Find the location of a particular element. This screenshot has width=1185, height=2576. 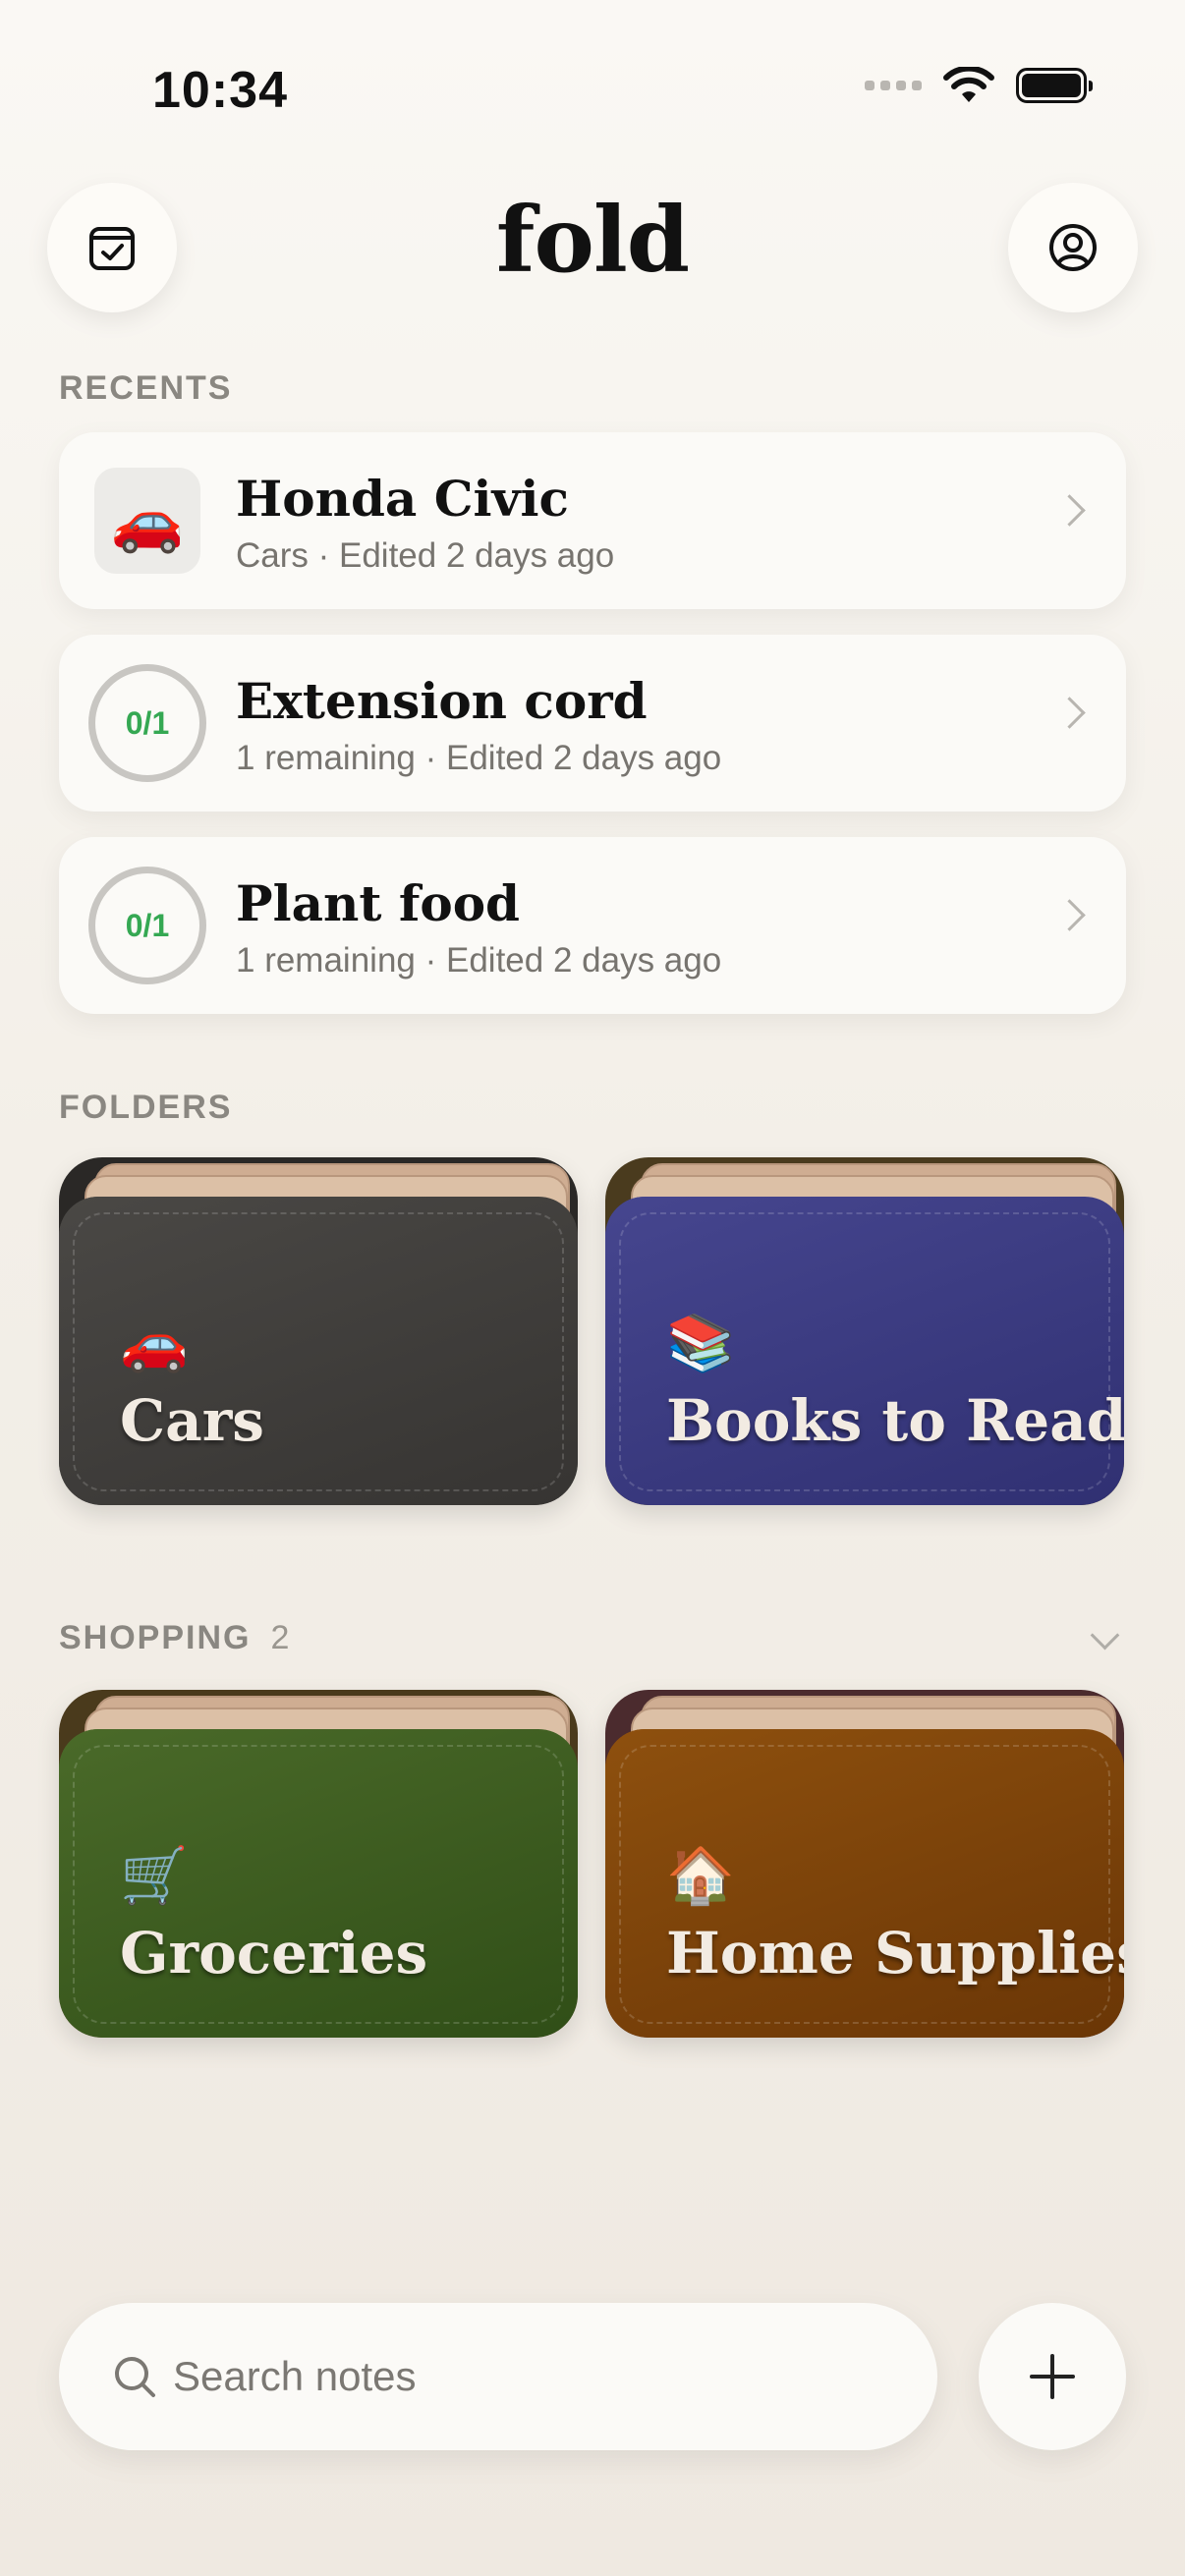

folder-card-home-supplies: 🏠 Home Supplies is located at coordinates (865, 1864).